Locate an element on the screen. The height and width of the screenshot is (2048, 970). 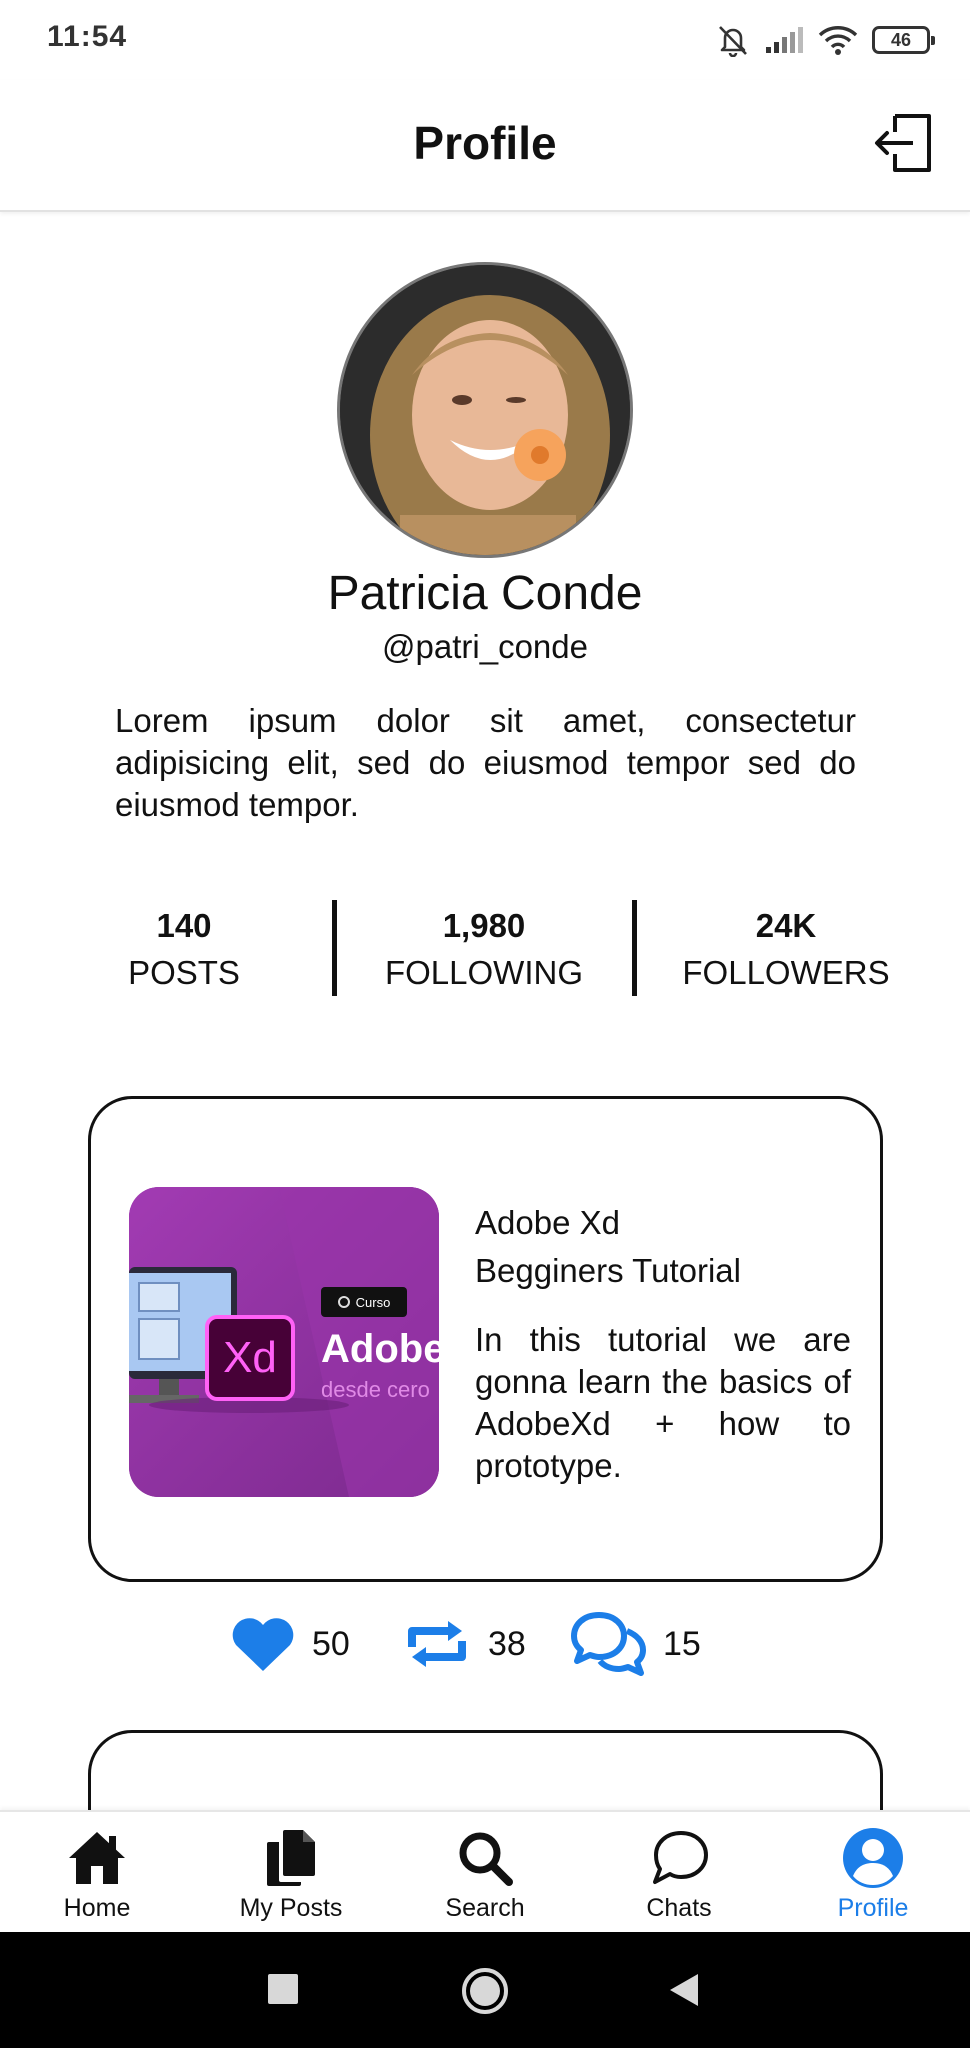
nav-label: My Posts is located at coordinates (291, 1908).